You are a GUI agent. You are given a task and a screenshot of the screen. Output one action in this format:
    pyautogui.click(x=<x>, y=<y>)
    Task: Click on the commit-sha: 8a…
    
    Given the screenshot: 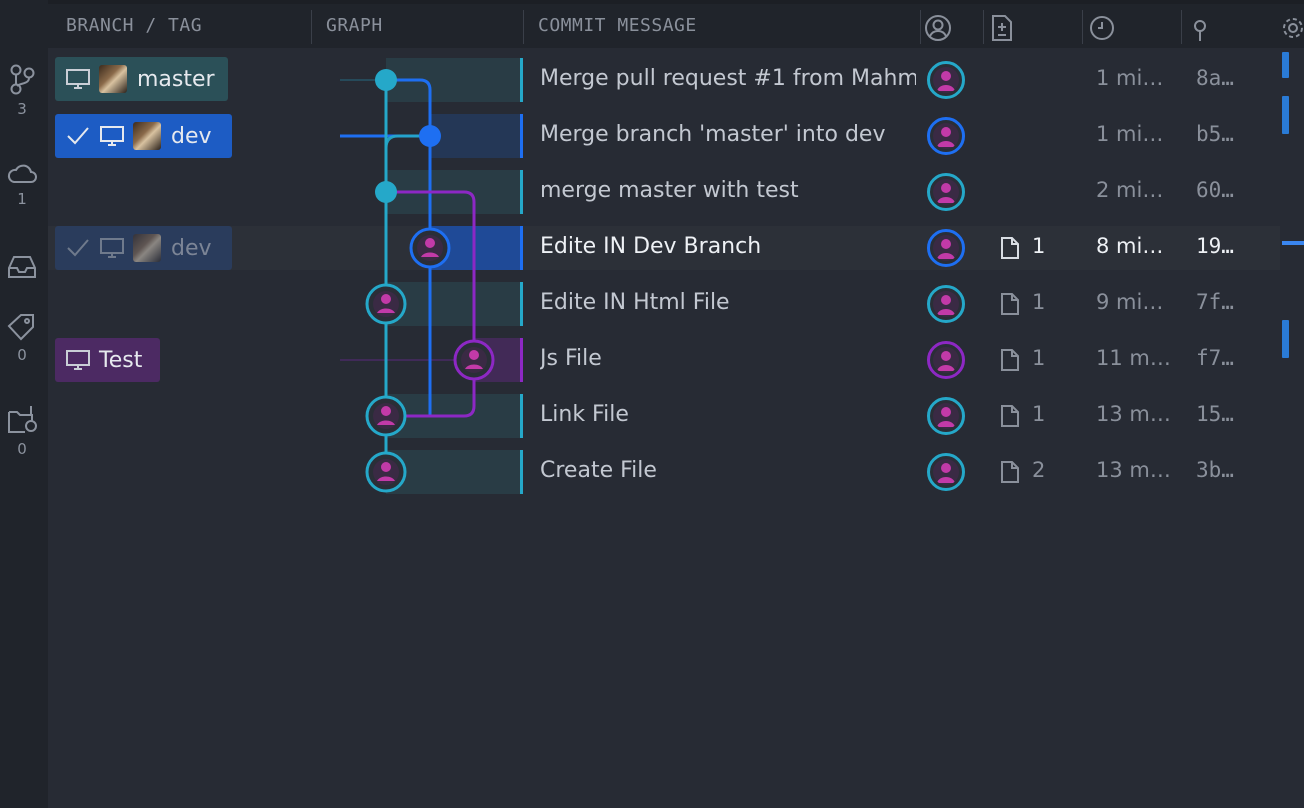 What is the action you would take?
    pyautogui.click(x=1215, y=78)
    